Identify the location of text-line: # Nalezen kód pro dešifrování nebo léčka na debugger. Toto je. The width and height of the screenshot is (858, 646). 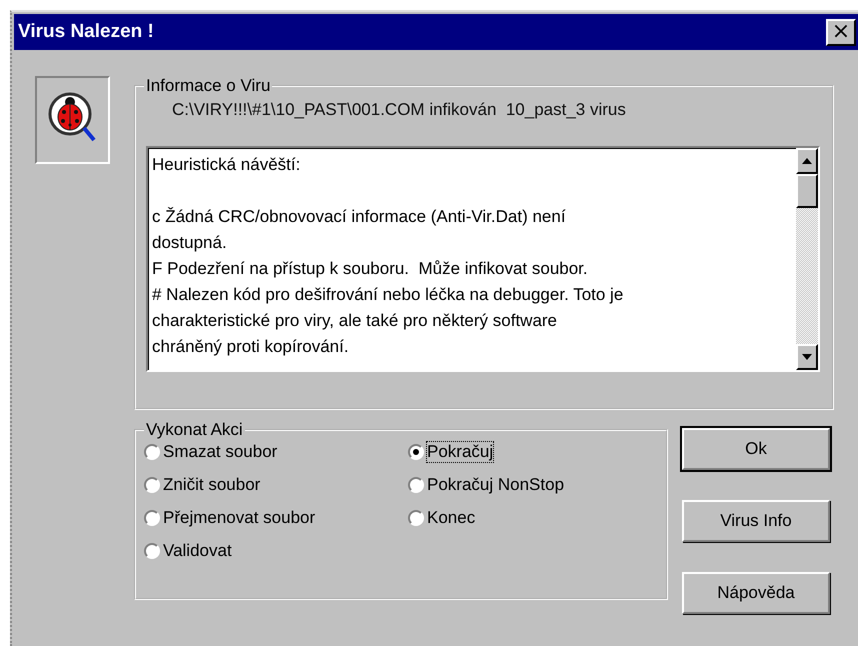
(388, 295).